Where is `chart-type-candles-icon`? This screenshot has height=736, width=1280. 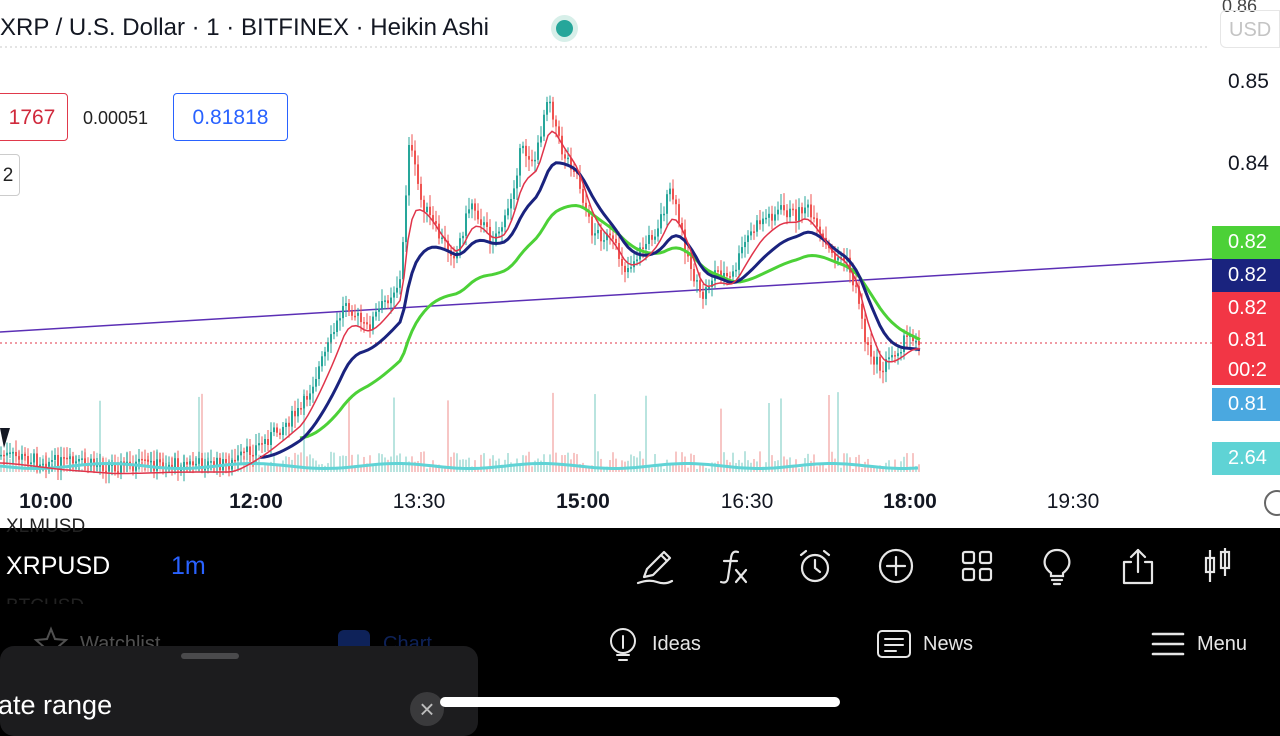
chart-type-candles-icon is located at coordinates (1218, 566).